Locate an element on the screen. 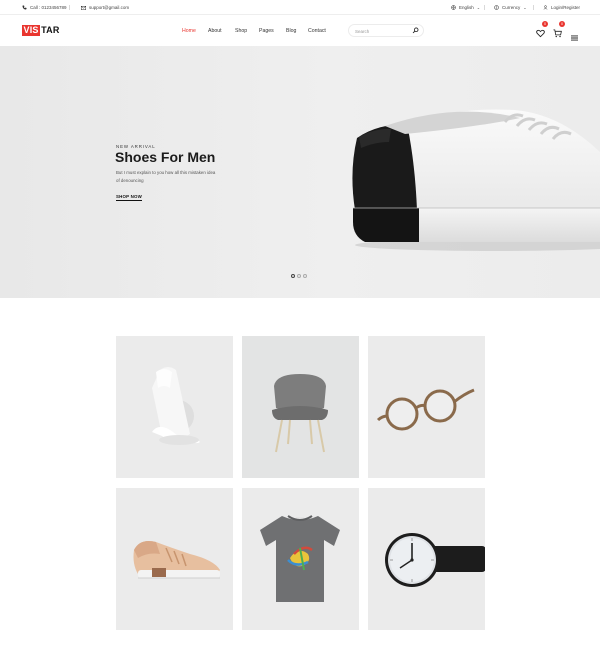  user-icon is located at coordinates (545, 7).